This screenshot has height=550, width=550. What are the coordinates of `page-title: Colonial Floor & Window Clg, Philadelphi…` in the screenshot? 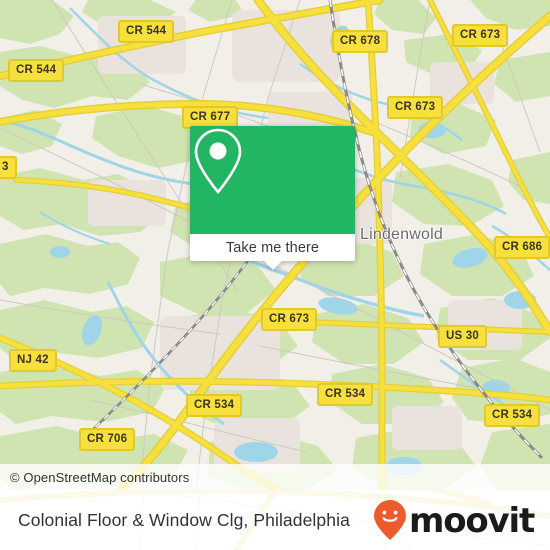 It's located at (184, 519).